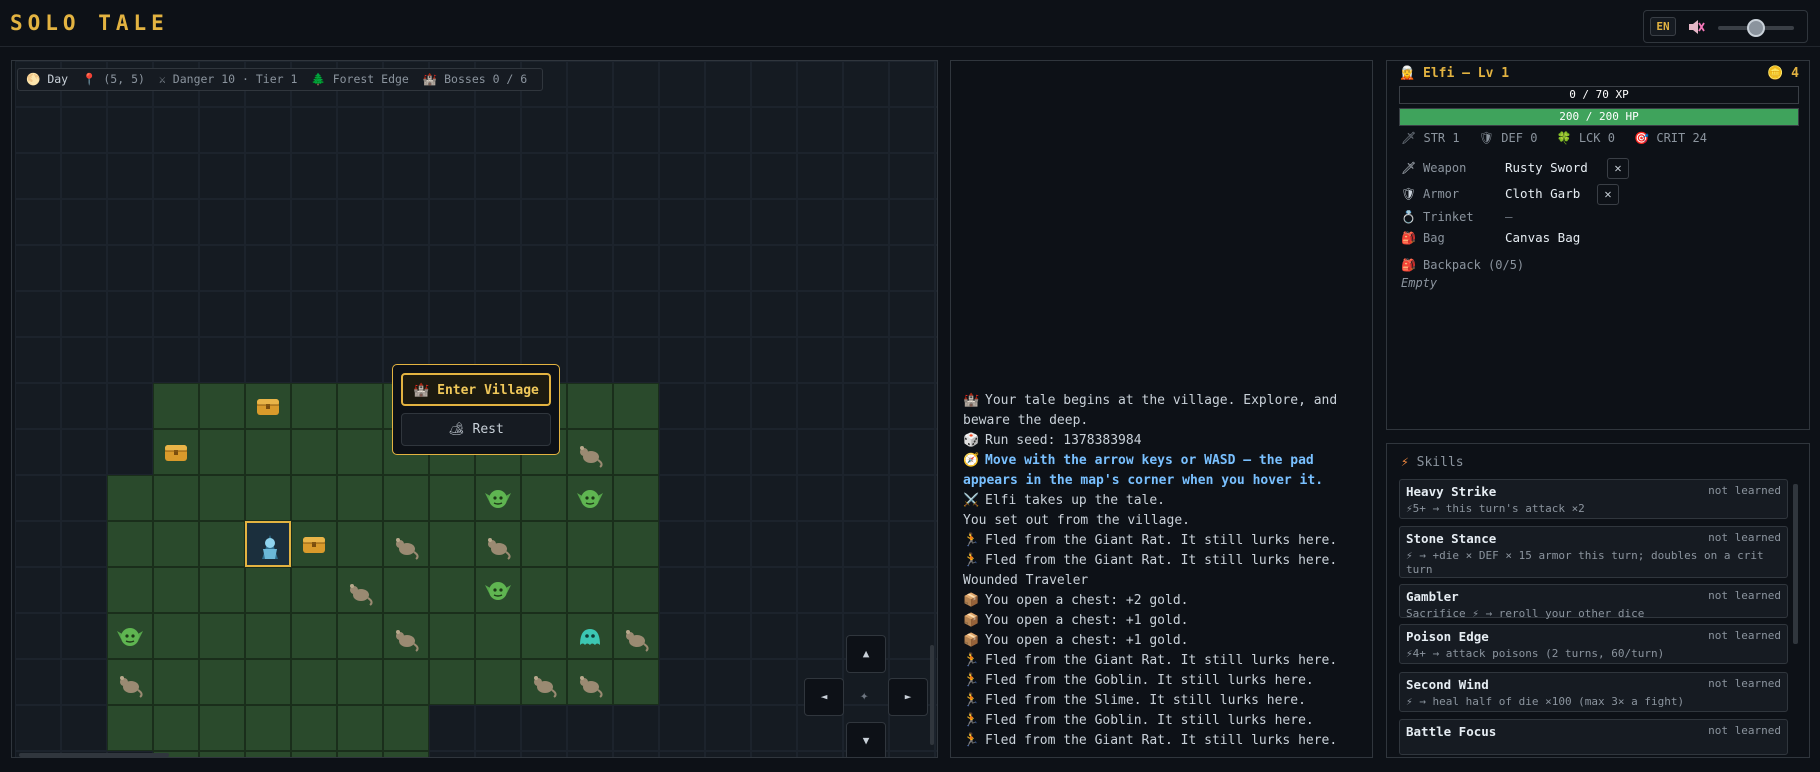  What do you see at coordinates (1795, 564) in the screenshot?
I see `skills-scrollbar` at bounding box center [1795, 564].